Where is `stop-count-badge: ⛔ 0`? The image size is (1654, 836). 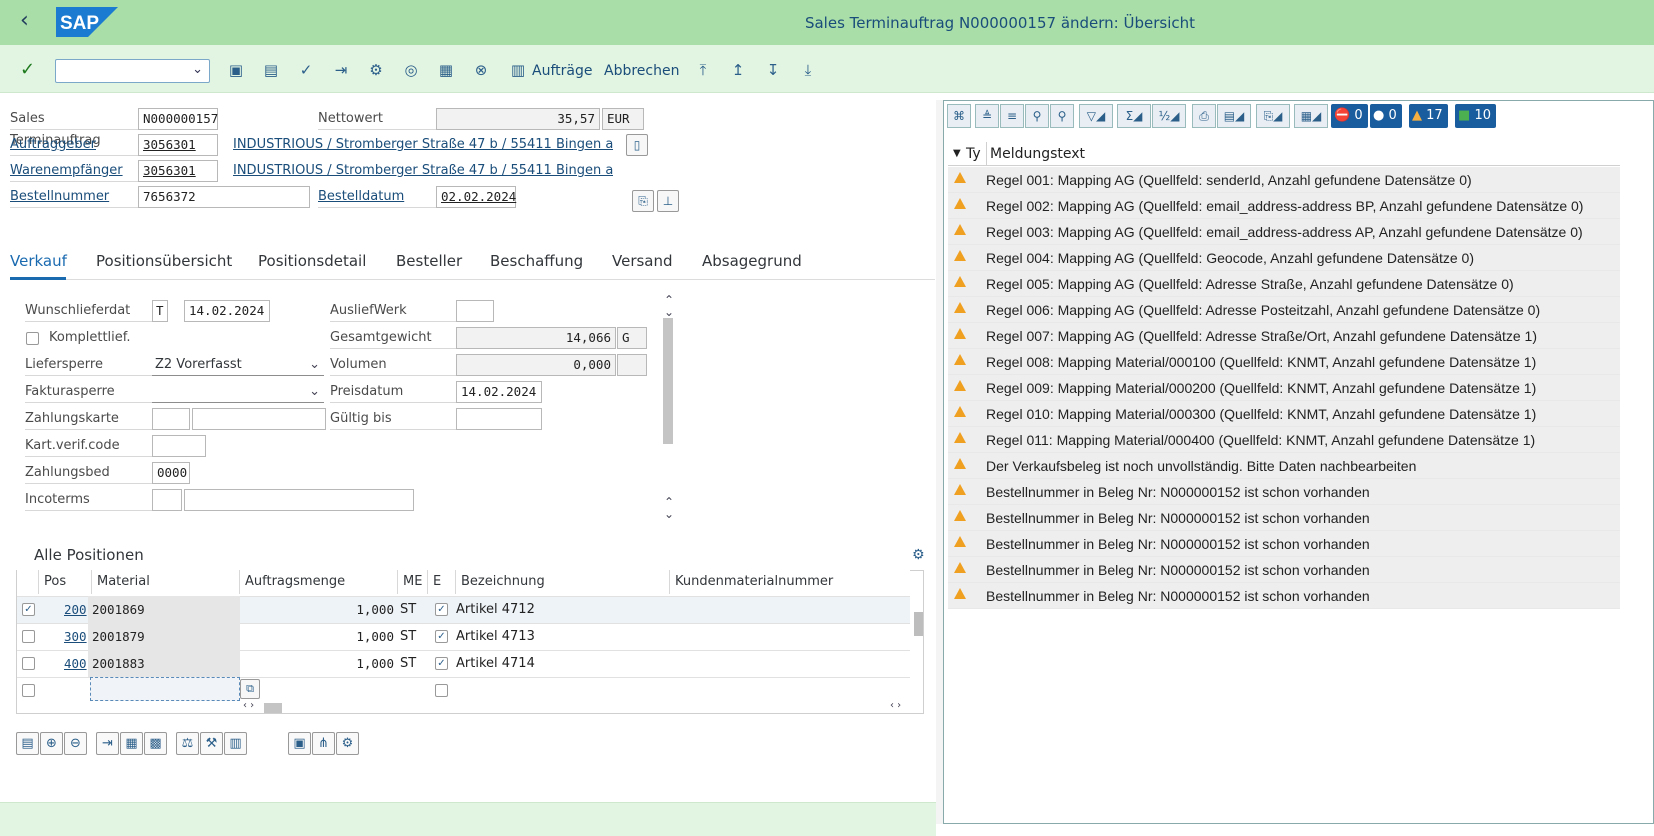
stop-count-badge: ⛔ 0 is located at coordinates (1349, 116).